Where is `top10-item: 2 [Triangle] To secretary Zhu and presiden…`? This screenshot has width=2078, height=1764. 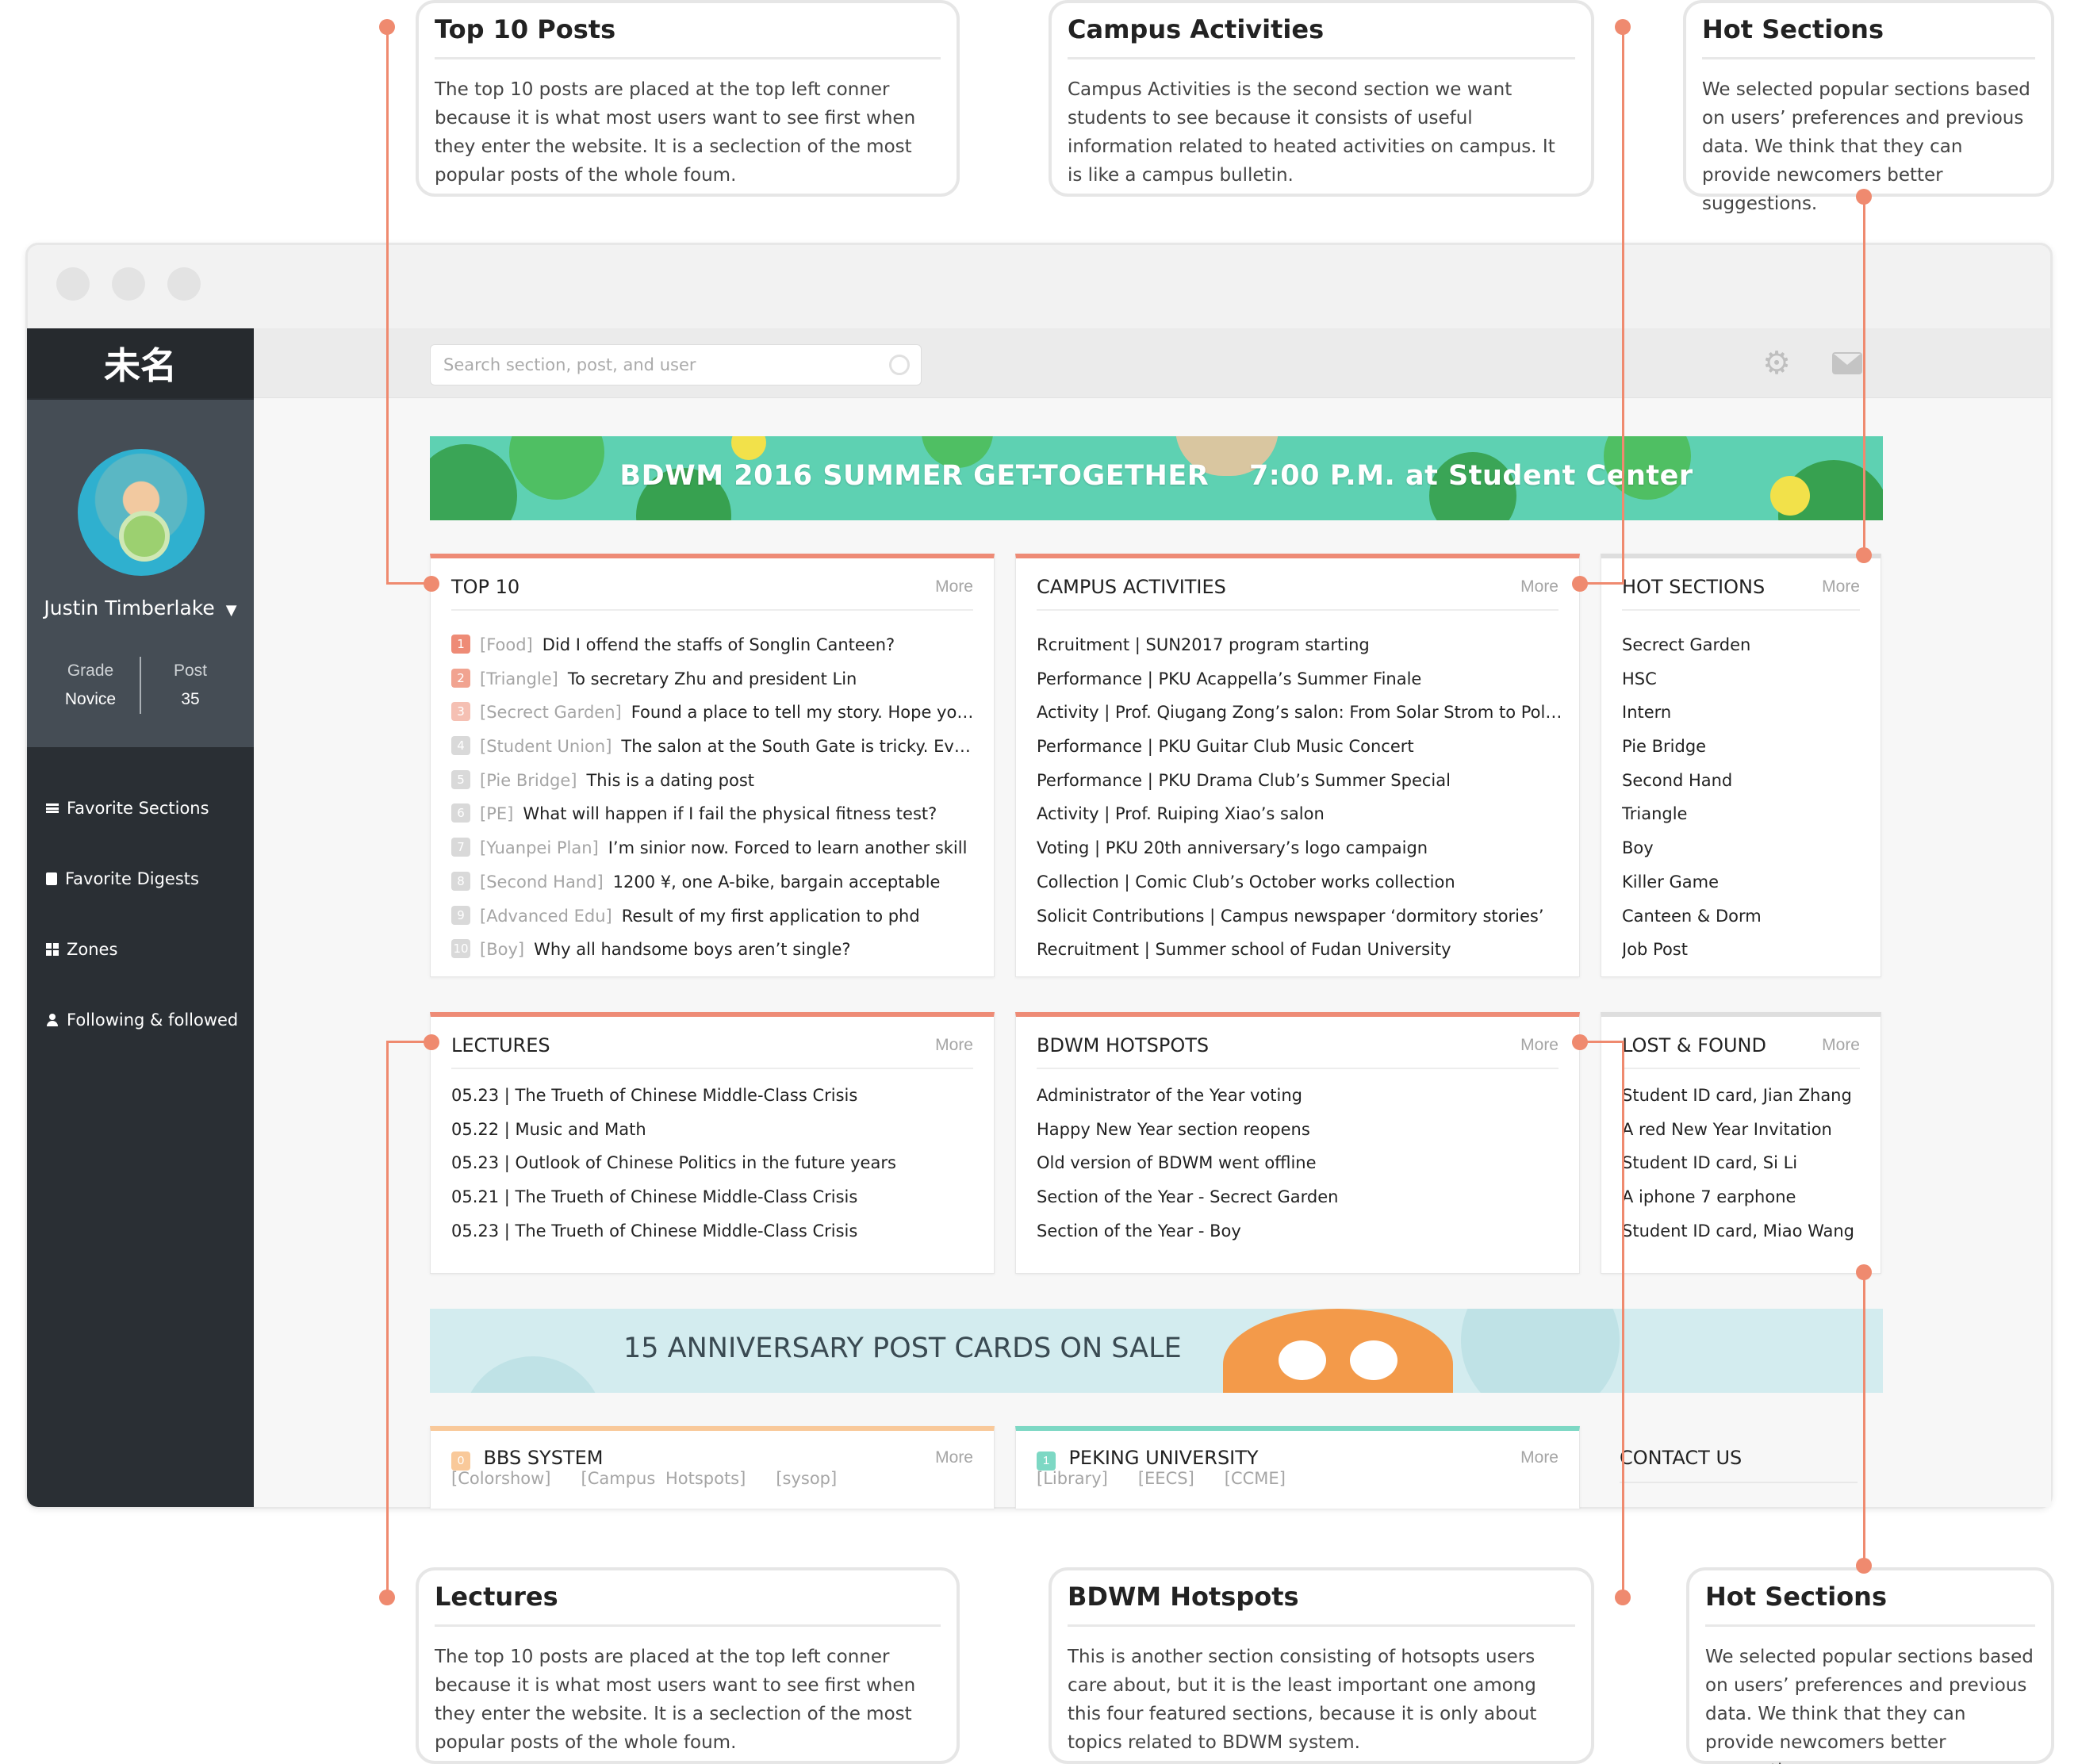 top10-item: 2 [Triangle] To secretary Zhu and presiden… is located at coordinates (714, 679).